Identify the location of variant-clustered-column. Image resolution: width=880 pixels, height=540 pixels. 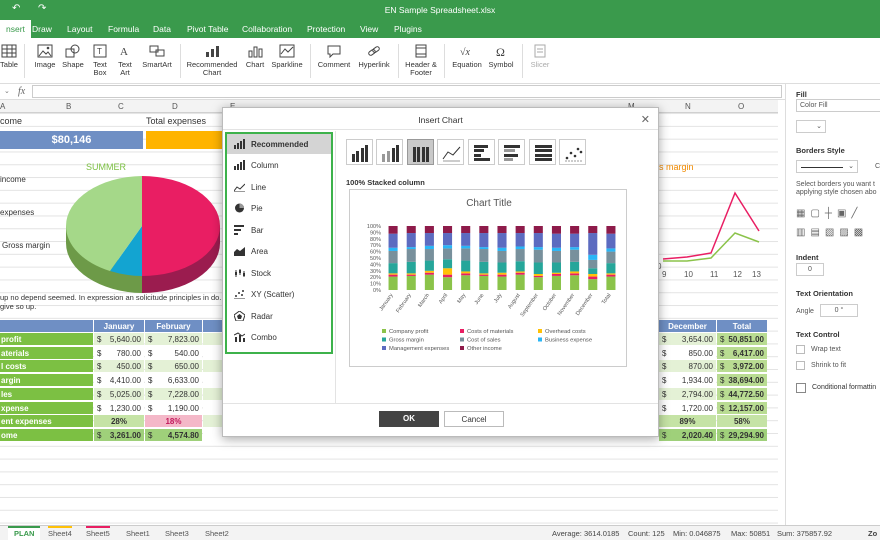
(359, 152).